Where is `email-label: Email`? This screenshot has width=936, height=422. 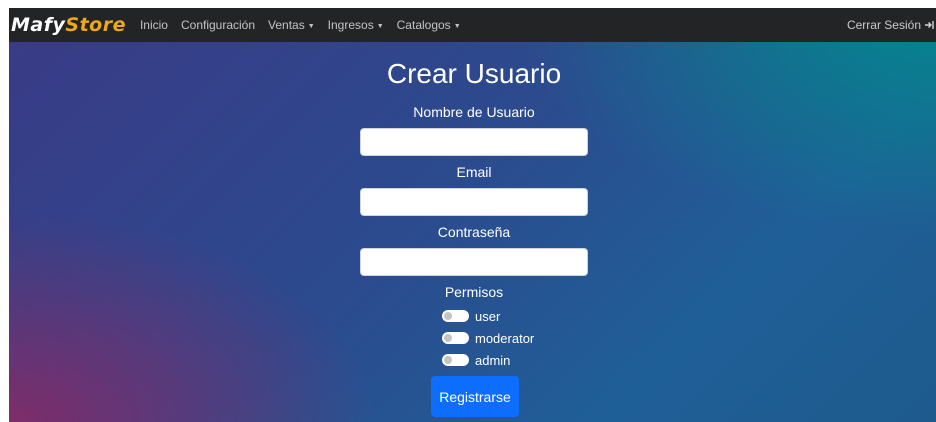
email-label: Email is located at coordinates (474, 172).